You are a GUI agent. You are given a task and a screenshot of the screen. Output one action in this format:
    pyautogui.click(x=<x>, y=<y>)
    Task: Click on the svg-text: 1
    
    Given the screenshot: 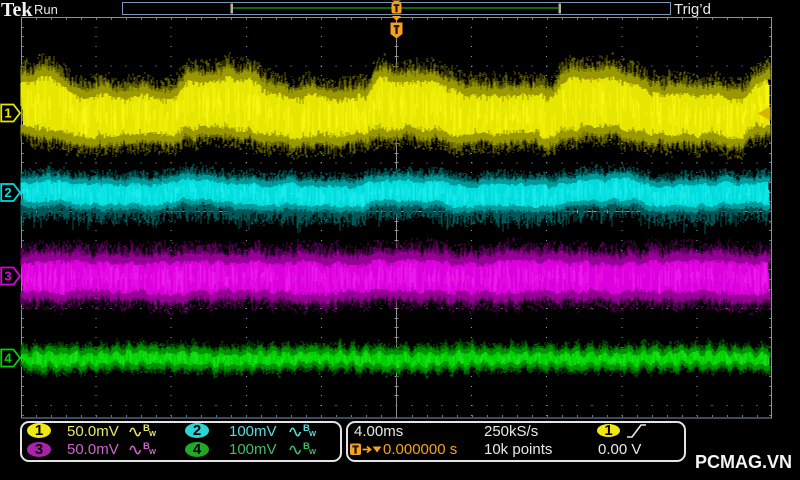 What is the action you would take?
    pyautogui.click(x=7, y=113)
    